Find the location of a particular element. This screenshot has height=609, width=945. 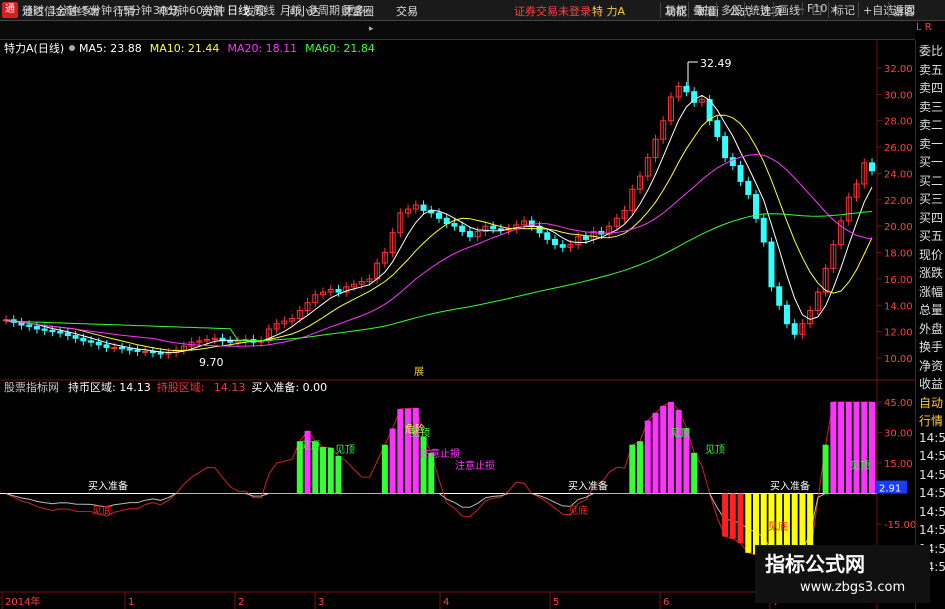

quote-label: 买五 is located at coordinates (931, 236).